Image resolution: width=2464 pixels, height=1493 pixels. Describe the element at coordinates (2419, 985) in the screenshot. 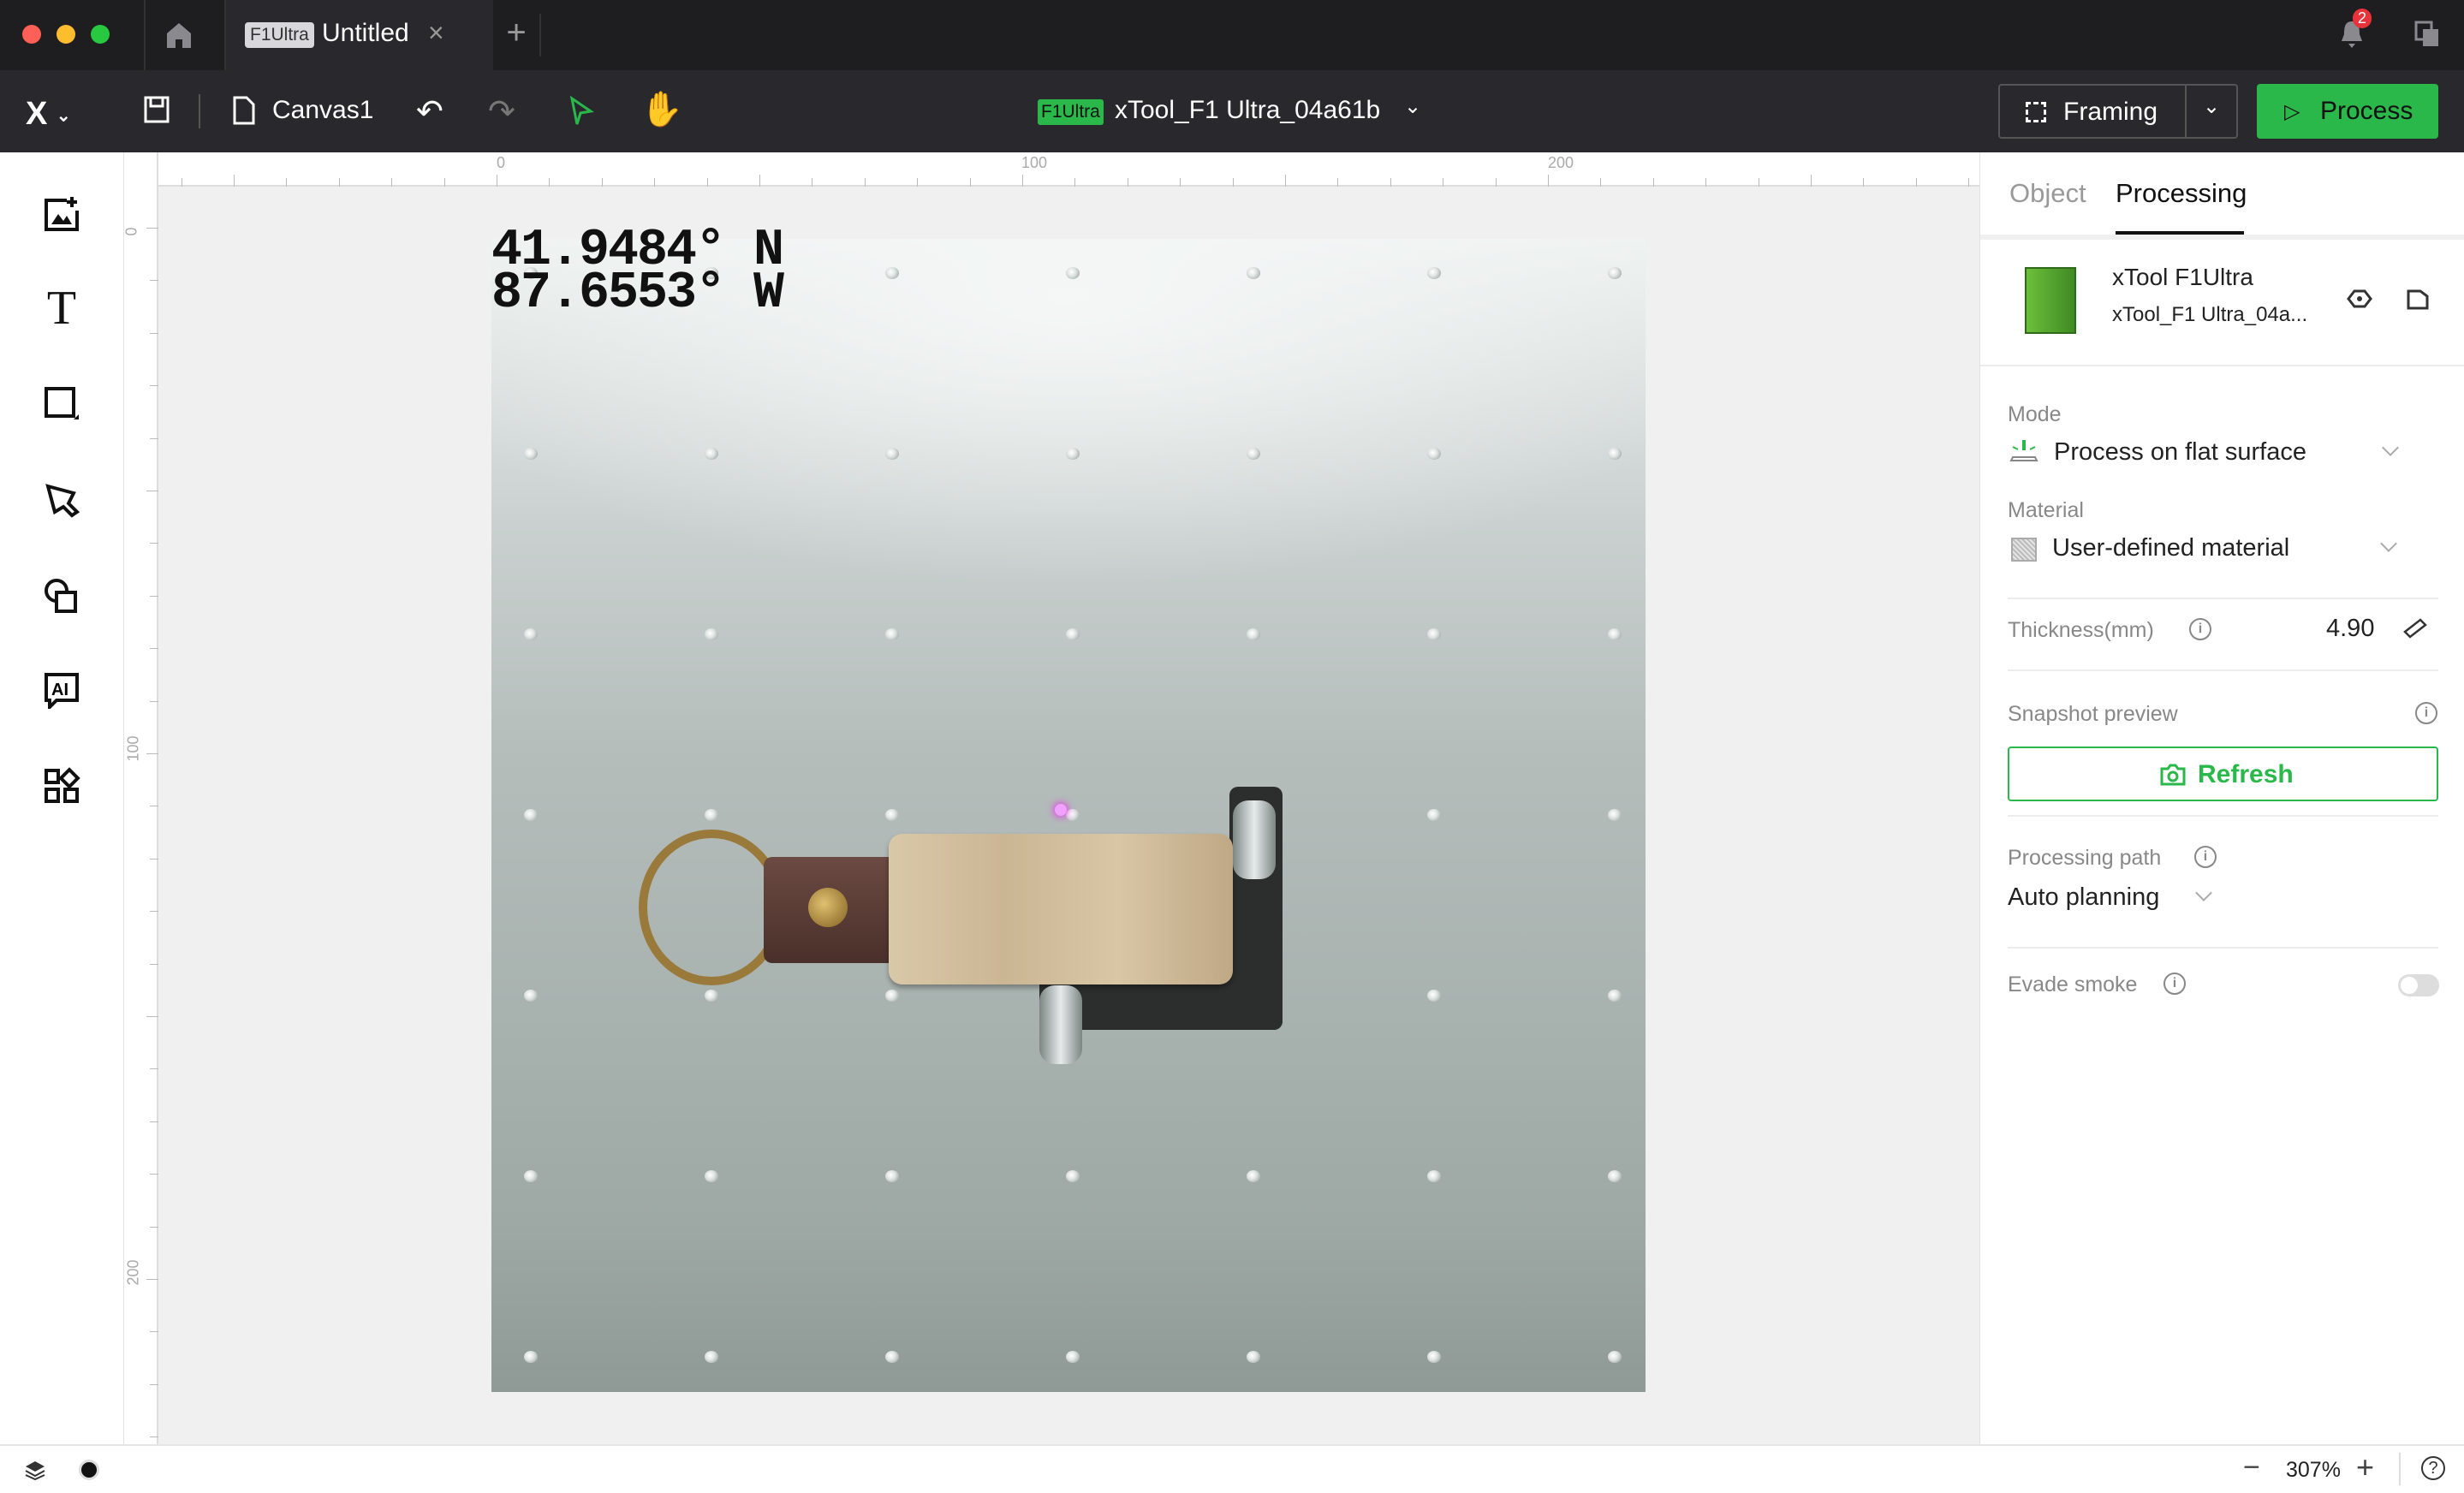

I see `evade-smoke-toggle` at that location.